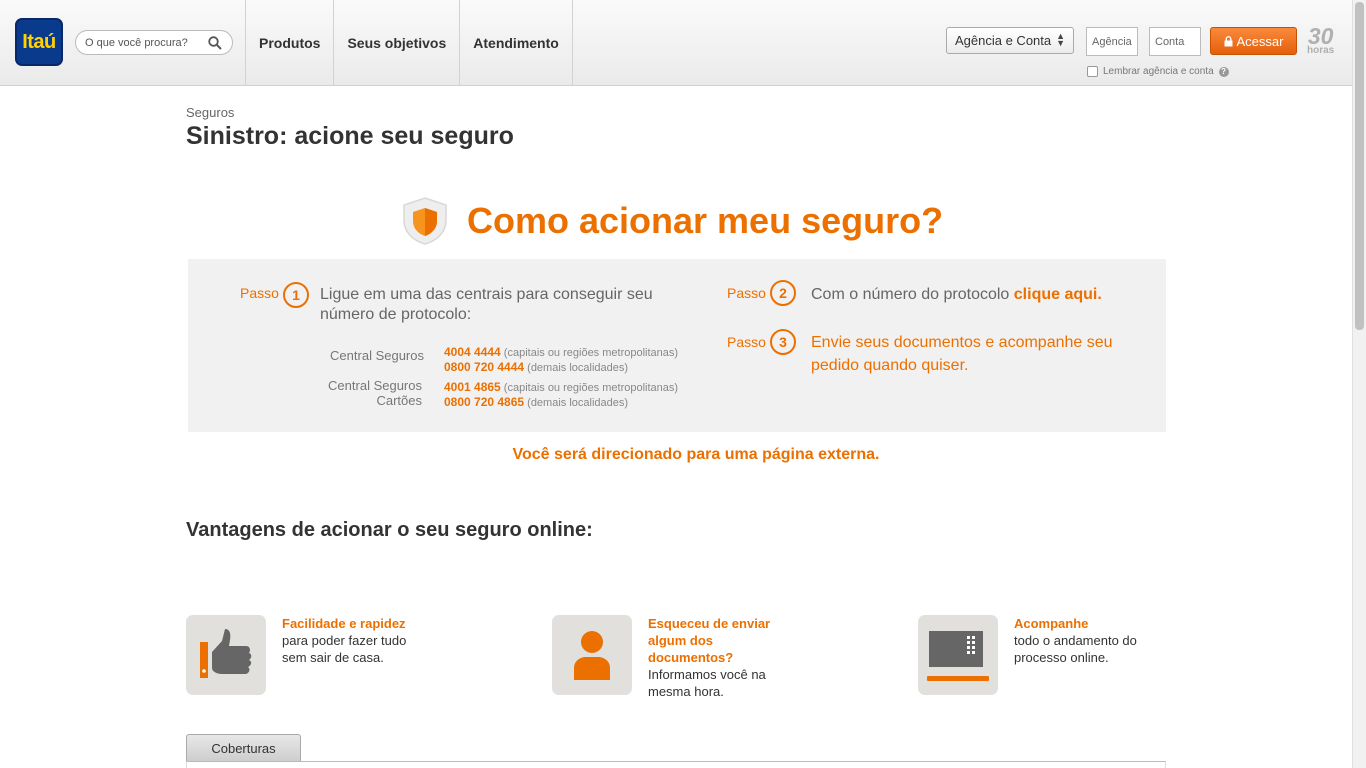 The image size is (1366, 768). Describe the element at coordinates (746, 342) in the screenshot. I see `step3-label: Passo` at that location.